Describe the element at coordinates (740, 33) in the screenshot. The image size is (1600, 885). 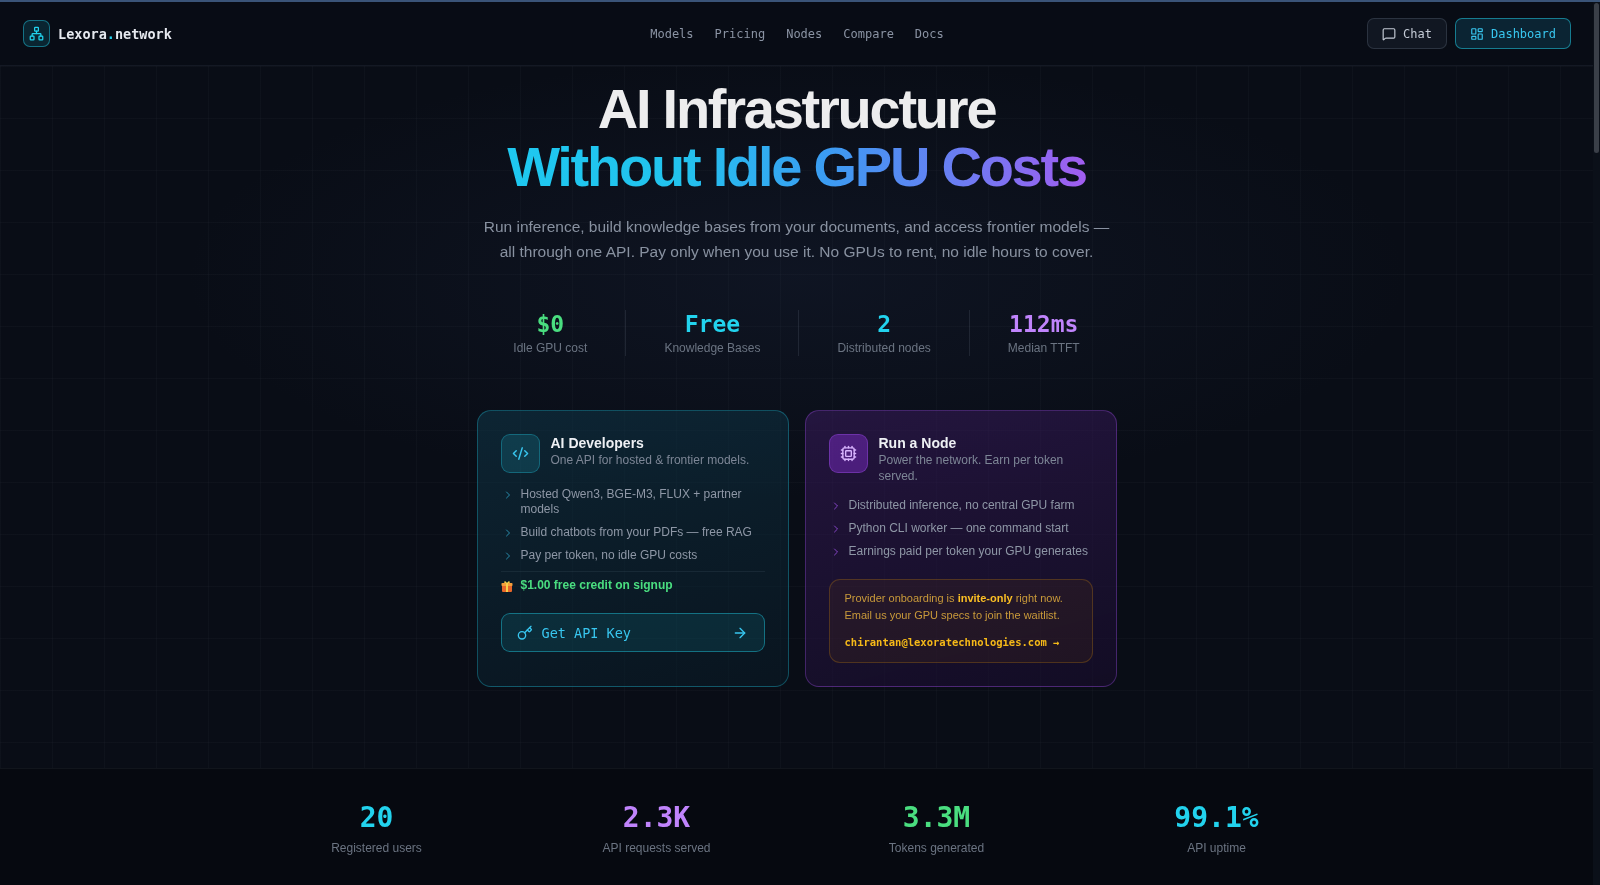
I see `nav-link: Pricing` at that location.